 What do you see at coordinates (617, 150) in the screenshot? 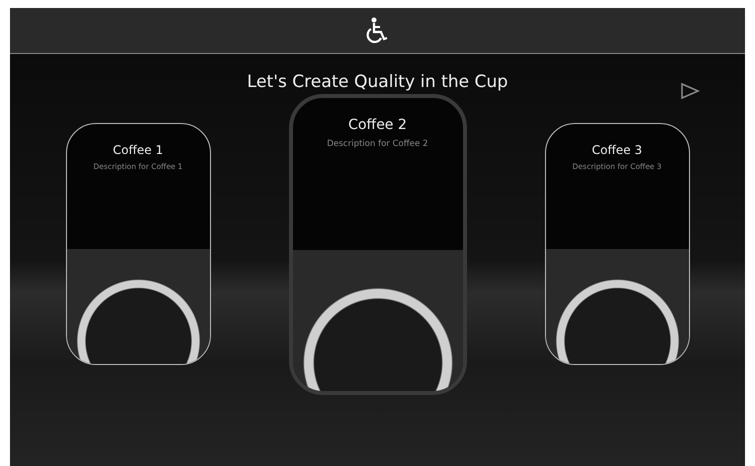
I see `card-title: Coffee 3` at bounding box center [617, 150].